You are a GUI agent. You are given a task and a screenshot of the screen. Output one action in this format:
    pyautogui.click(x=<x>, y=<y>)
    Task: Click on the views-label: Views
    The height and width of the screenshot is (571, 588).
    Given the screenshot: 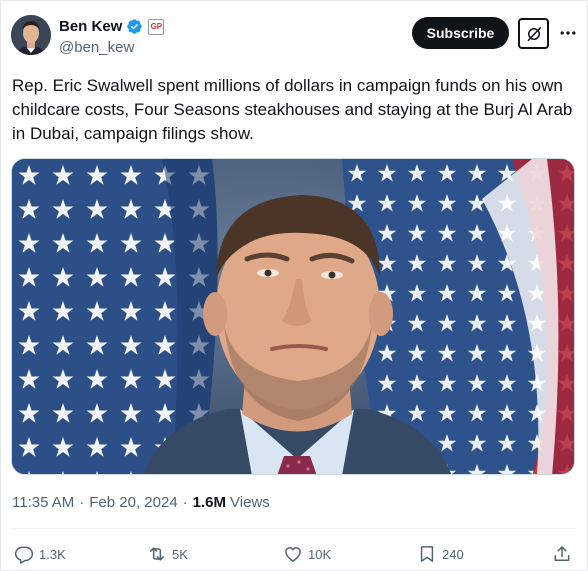 What is the action you would take?
    pyautogui.click(x=250, y=502)
    